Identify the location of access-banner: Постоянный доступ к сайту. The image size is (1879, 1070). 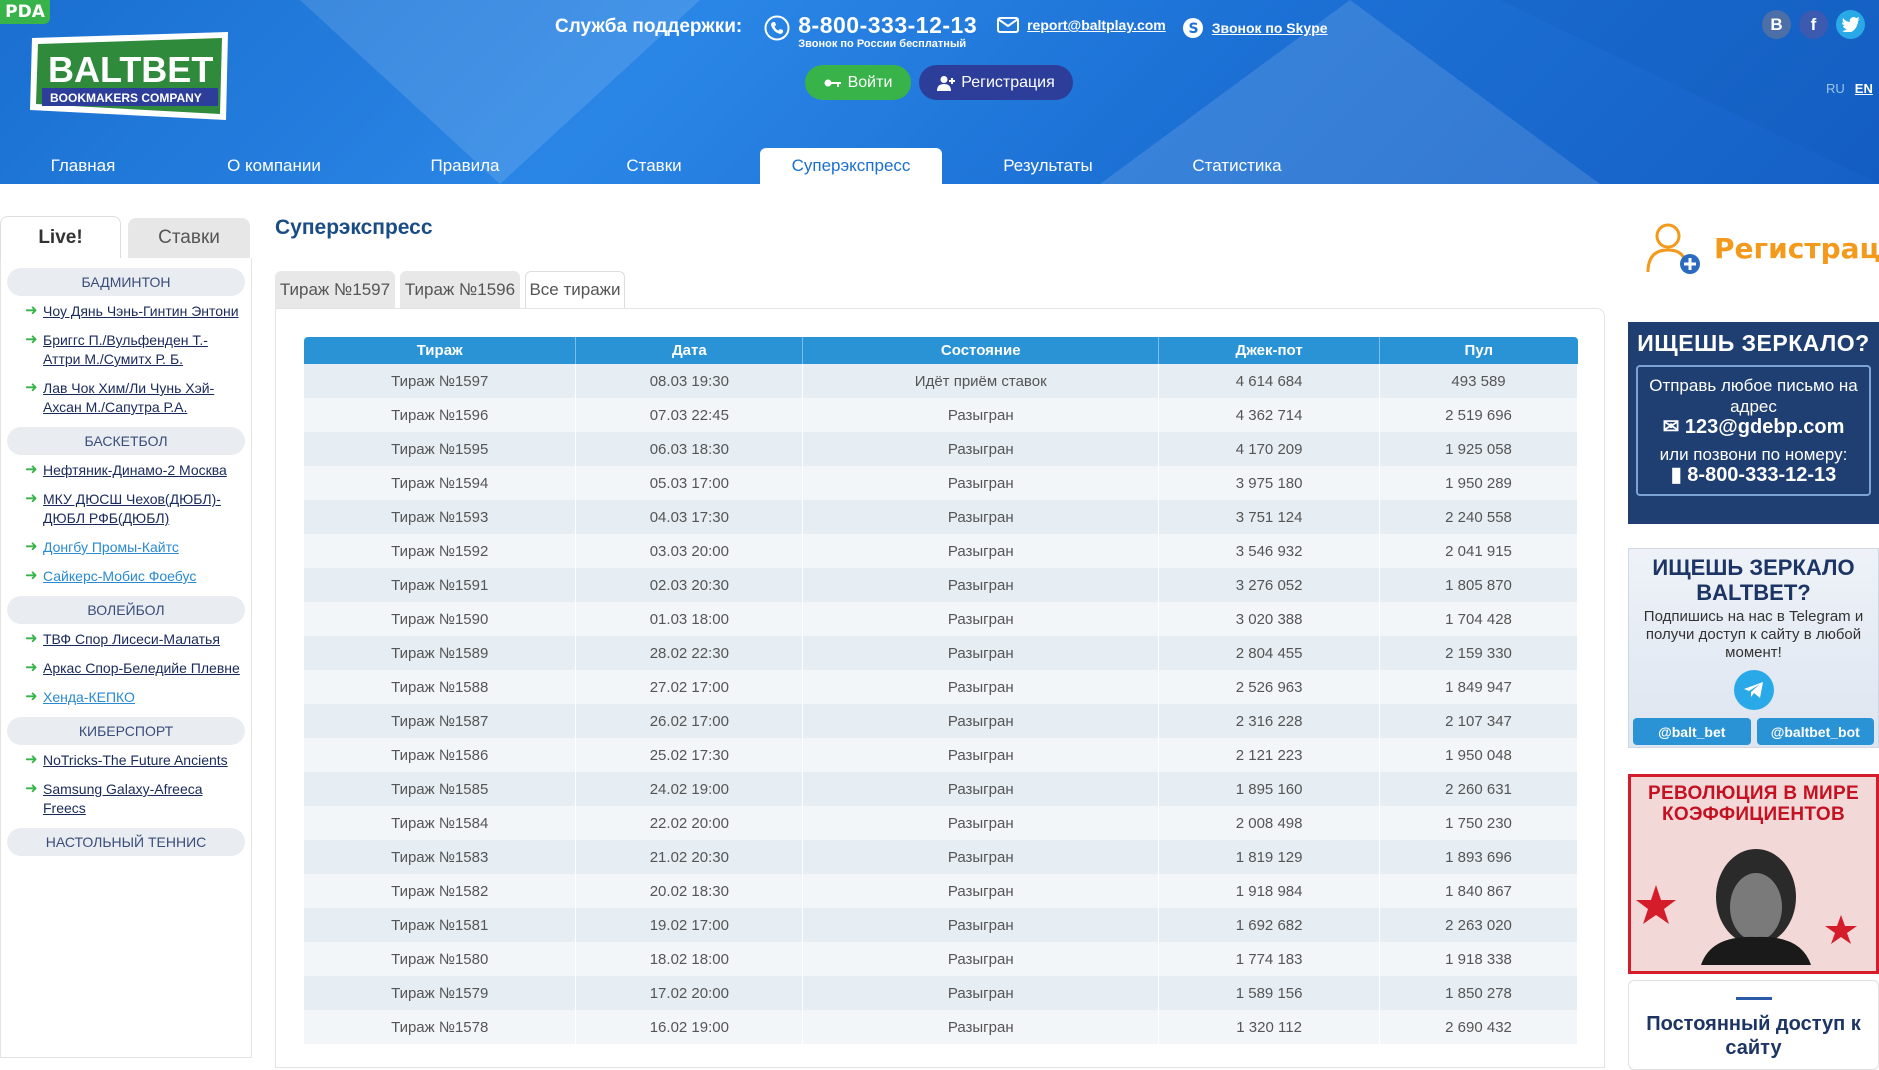
(1753, 1025).